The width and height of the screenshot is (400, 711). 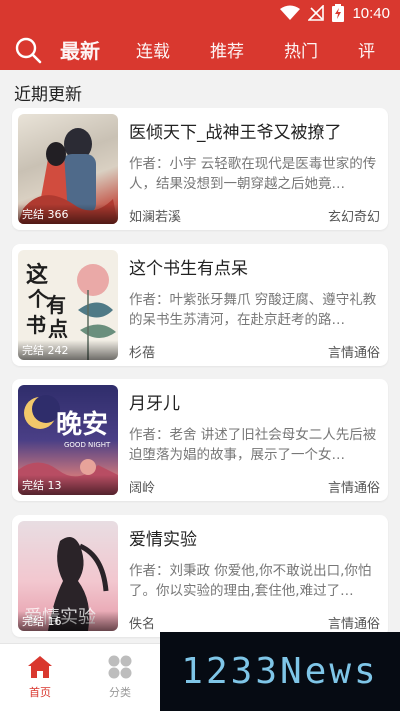 I want to click on book-author: 杉蓓, so click(x=142, y=353).